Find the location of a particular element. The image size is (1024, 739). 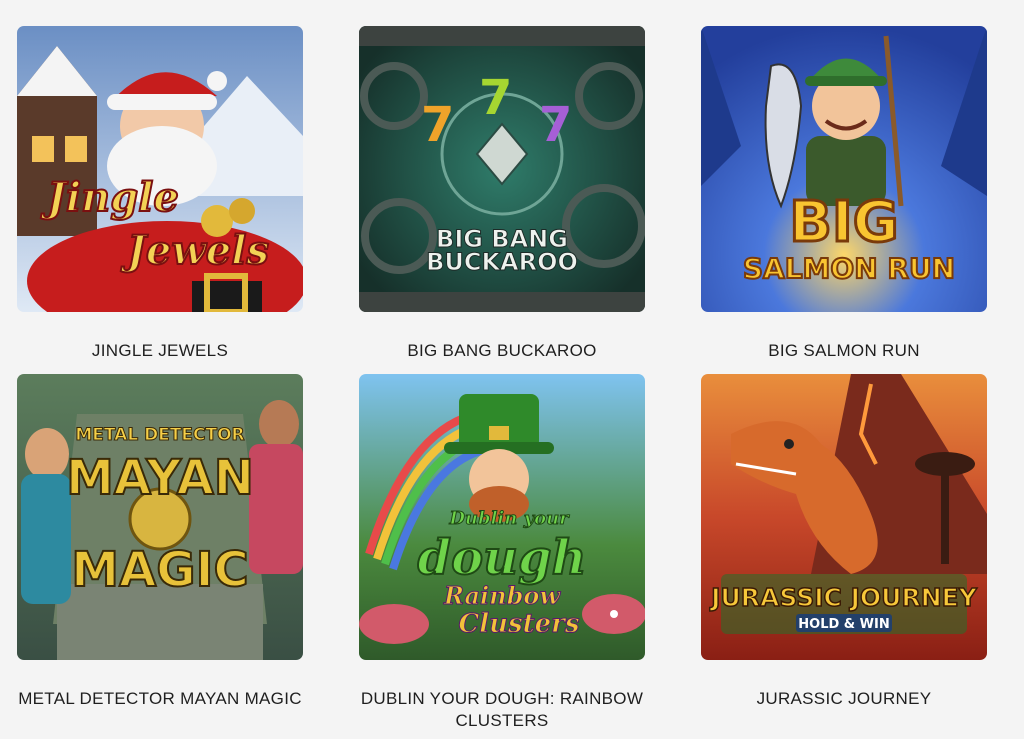

big-bang-buckaroo-artwork: 7 7 7 BIG BANG BUCKAROO is located at coordinates (502, 169).